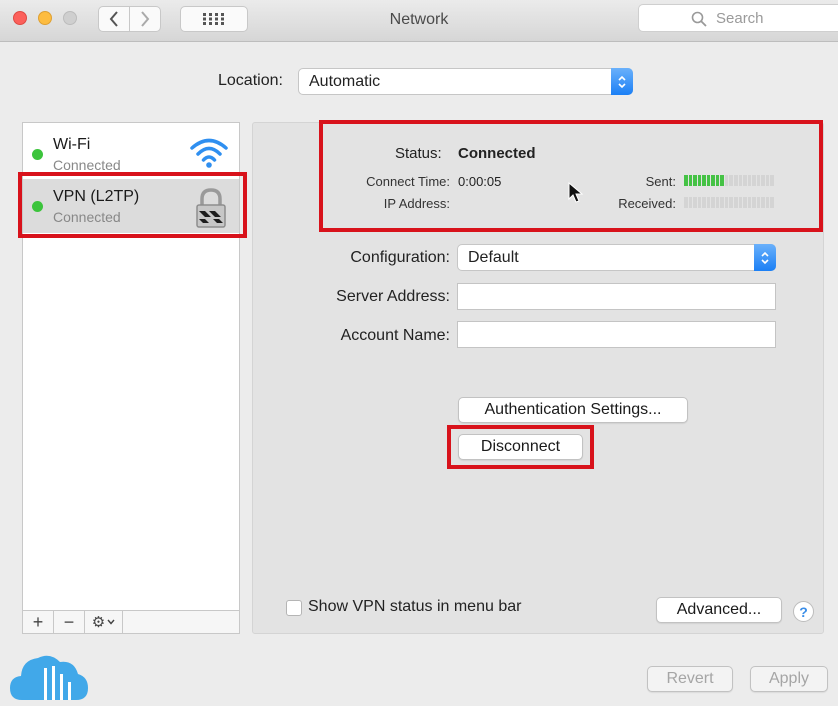 The width and height of the screenshot is (838, 706). I want to click on service-name: Wi-Fi, so click(72, 144).